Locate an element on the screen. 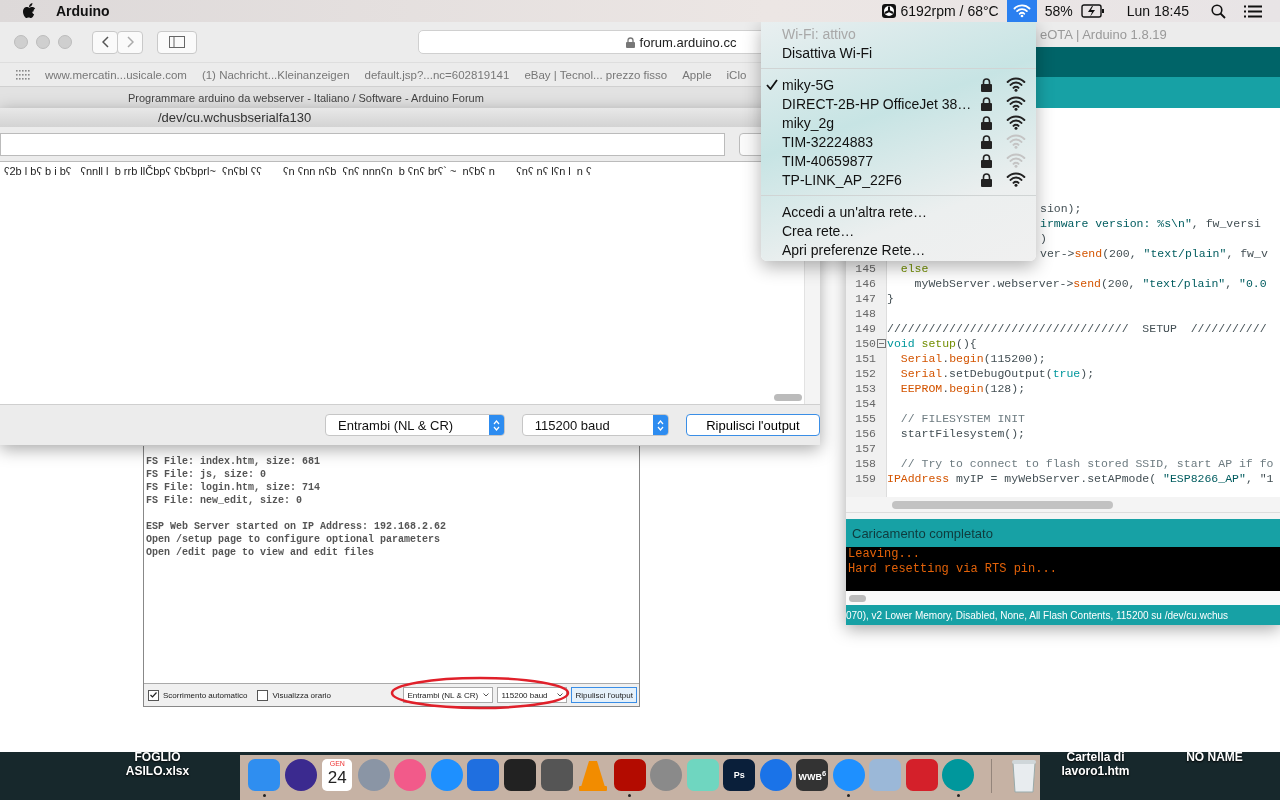  input-field is located at coordinates (363, 144).